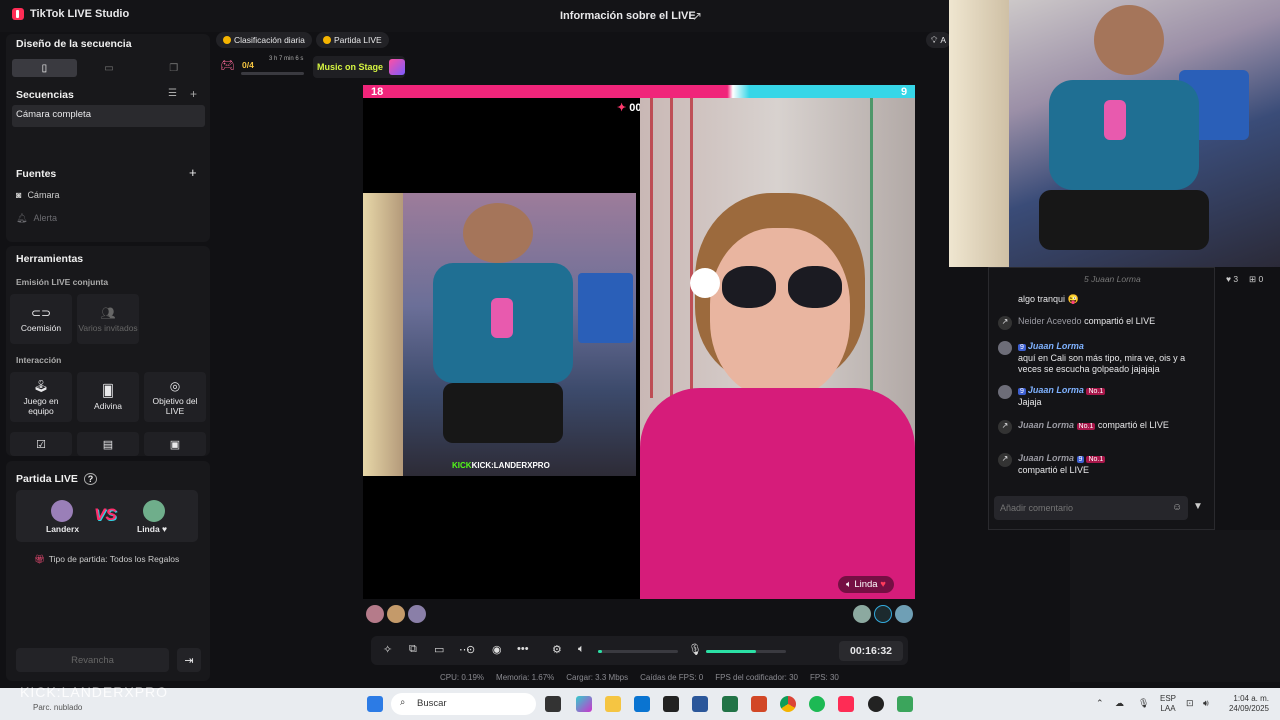  What do you see at coordinates (108, 397) in the screenshot?
I see `guess-button: 🂠 Adivina` at bounding box center [108, 397].